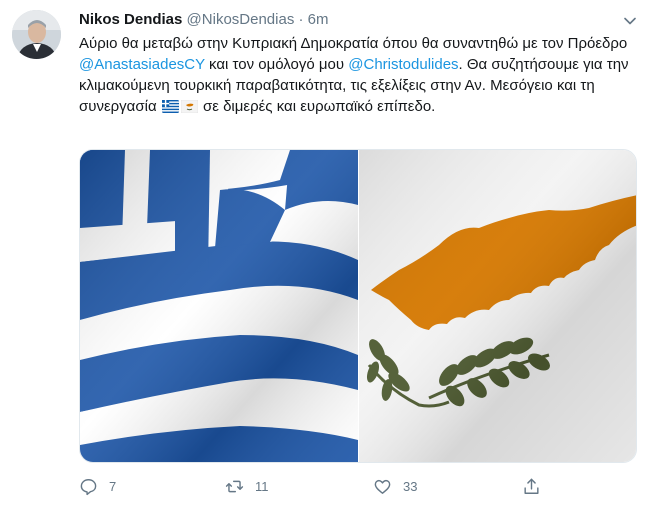 The image size is (654, 510). What do you see at coordinates (318, 19) in the screenshot?
I see `timestamp: 6m` at bounding box center [318, 19].